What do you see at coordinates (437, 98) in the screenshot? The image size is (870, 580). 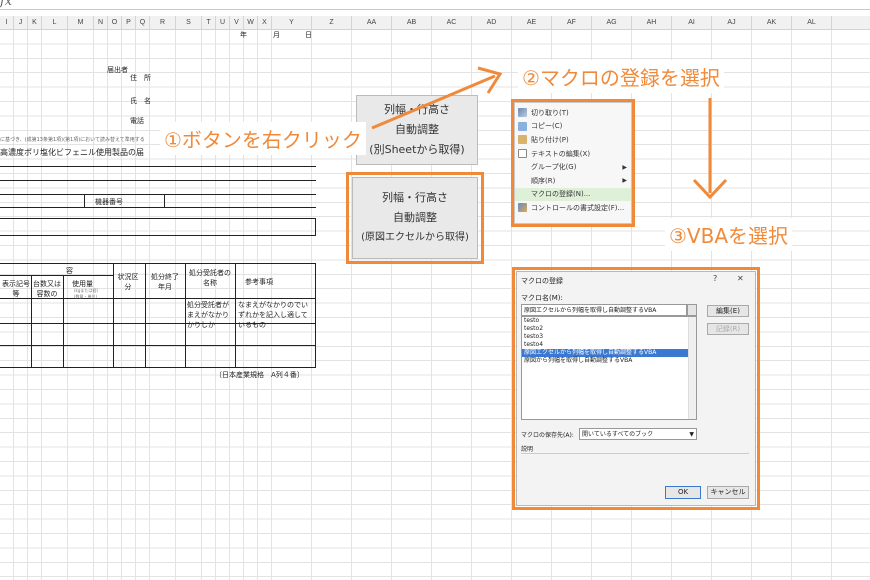 I see `arrow-to-menu` at bounding box center [437, 98].